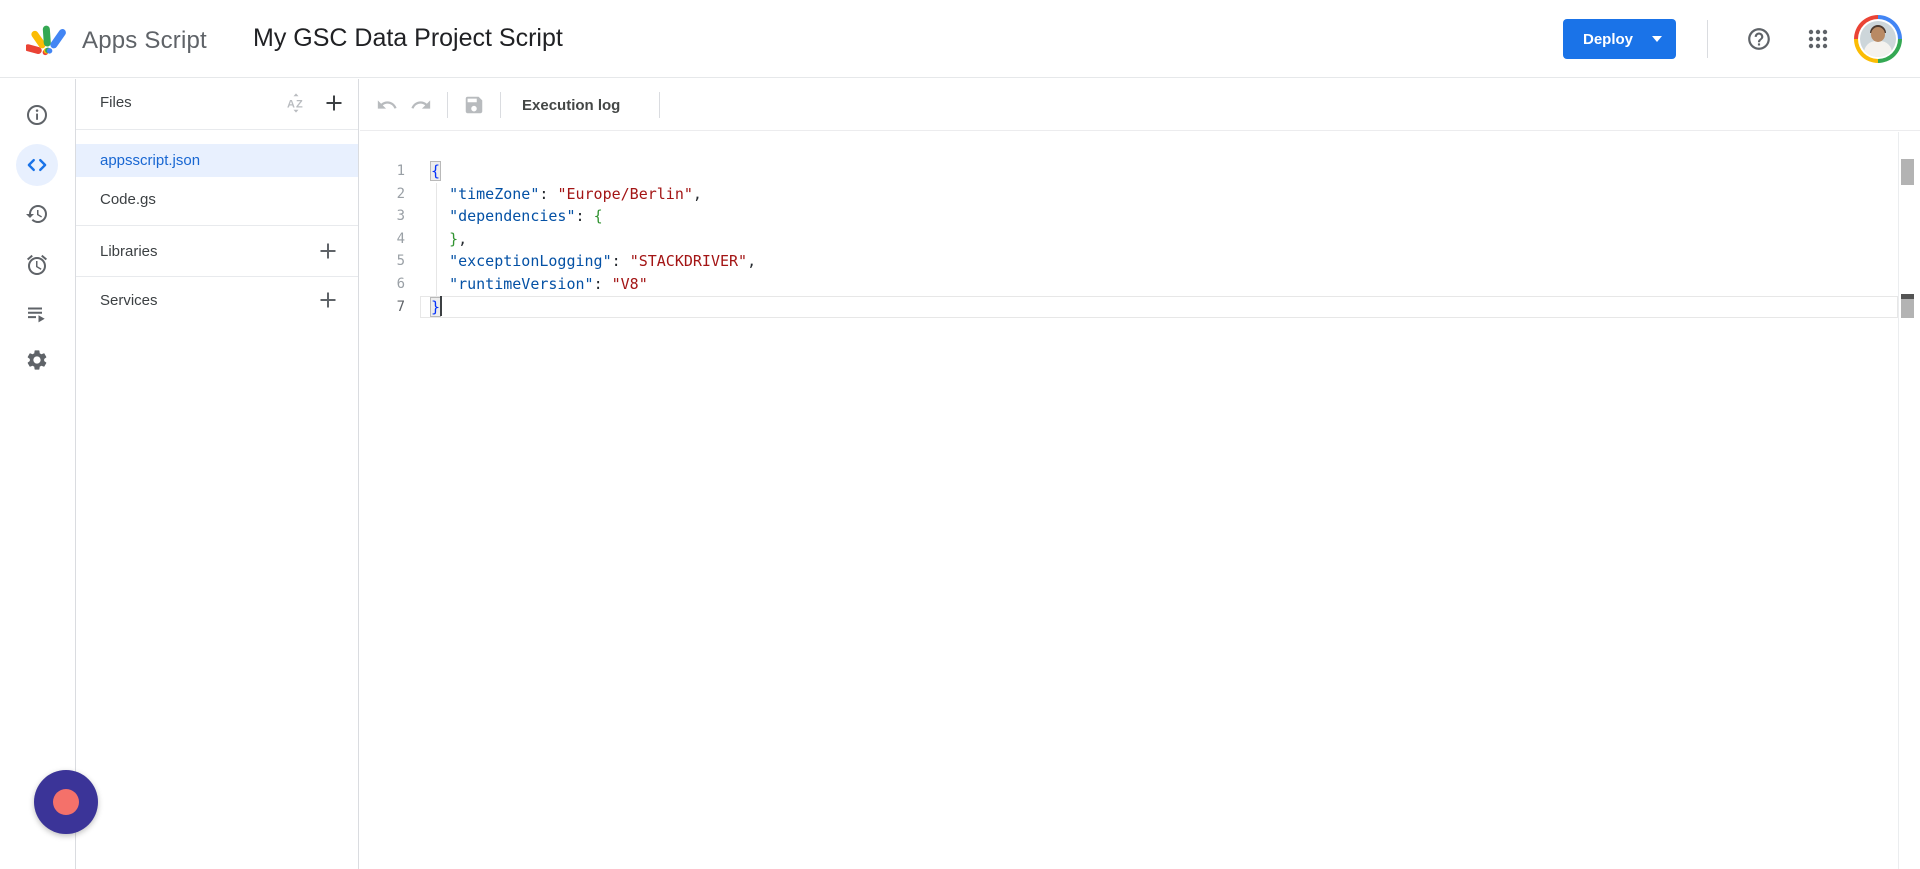 The height and width of the screenshot is (869, 1920). Describe the element at coordinates (625, 193) in the screenshot. I see `code-token: "Europe/Berlin"` at that location.